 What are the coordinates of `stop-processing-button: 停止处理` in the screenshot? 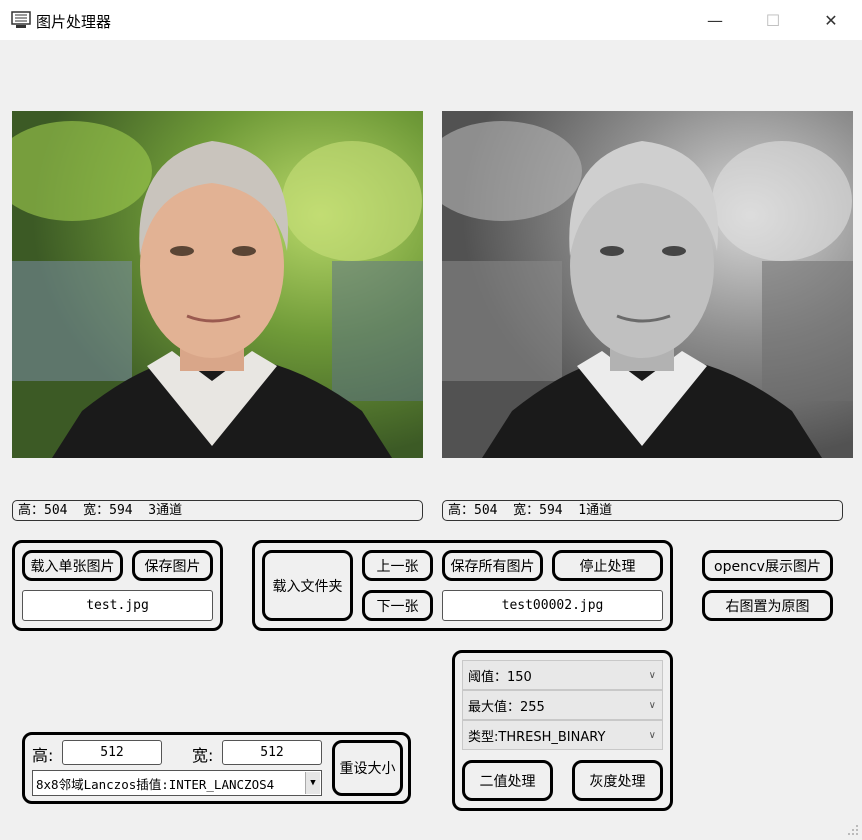 It's located at (607, 565).